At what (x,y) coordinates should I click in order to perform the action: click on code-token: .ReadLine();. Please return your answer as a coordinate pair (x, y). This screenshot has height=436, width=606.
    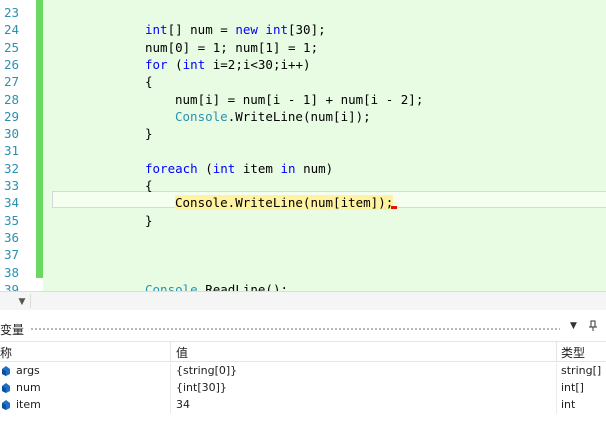
    Looking at the image, I should click on (242, 286).